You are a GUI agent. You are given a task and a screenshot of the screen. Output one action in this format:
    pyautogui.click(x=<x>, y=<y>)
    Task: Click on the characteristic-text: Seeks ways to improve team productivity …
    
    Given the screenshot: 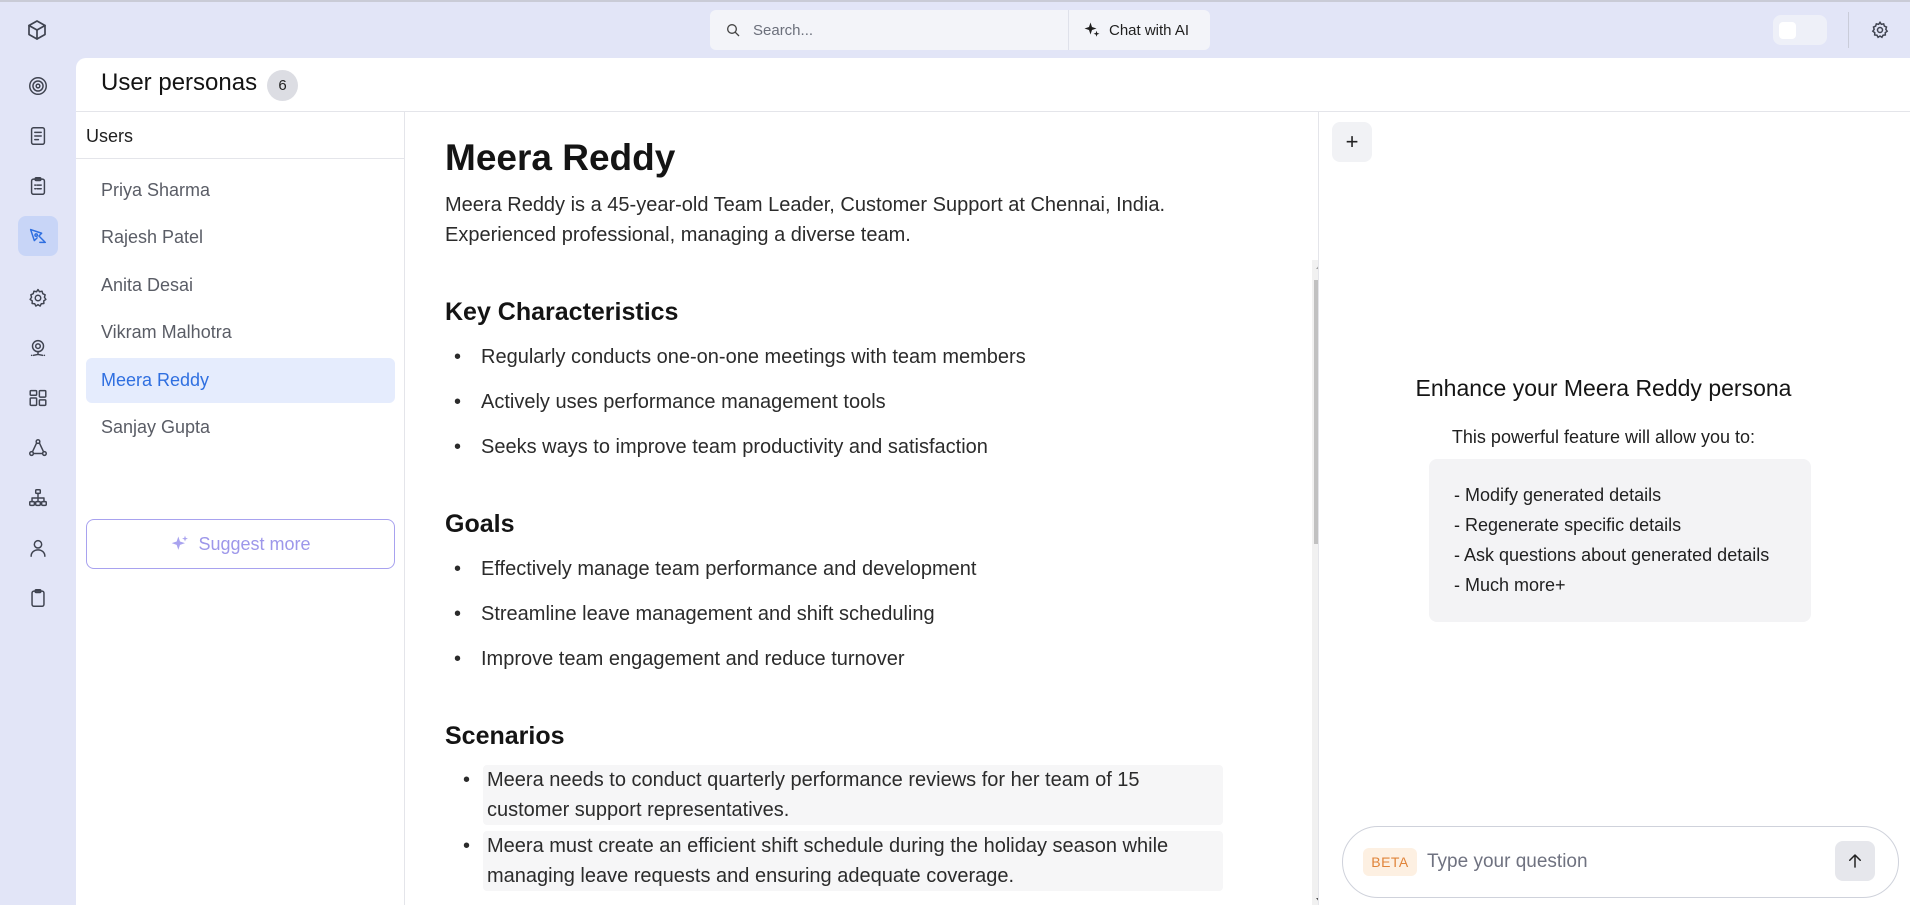 What is the action you would take?
    pyautogui.click(x=734, y=447)
    